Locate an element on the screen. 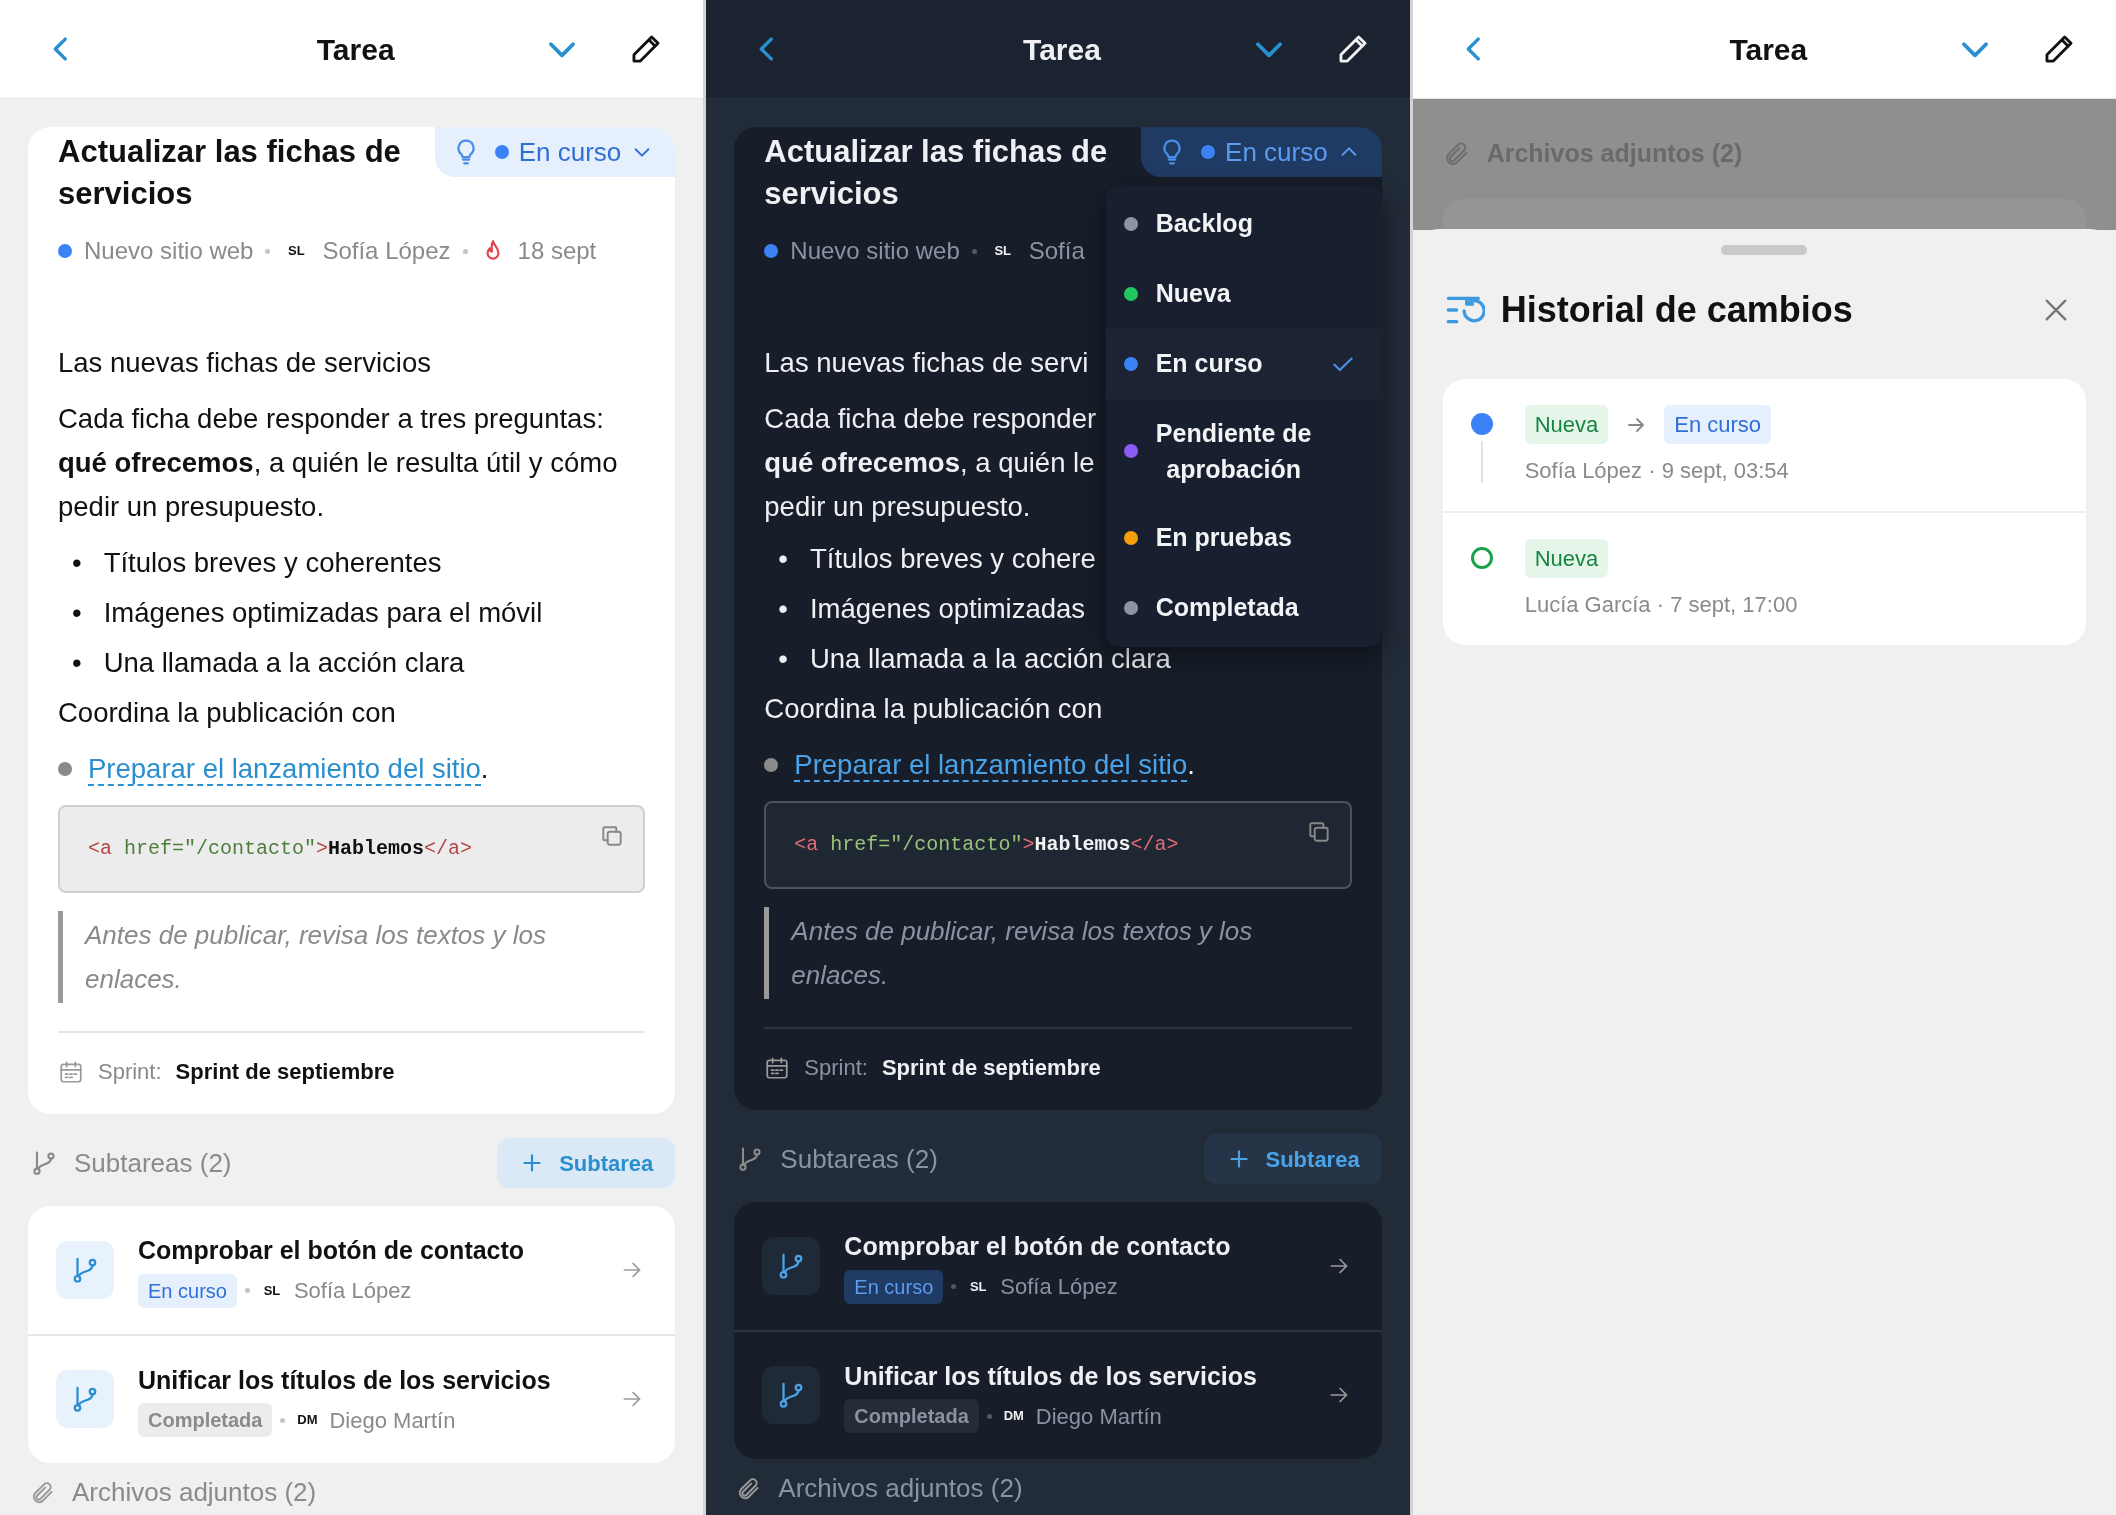  text-line: qué ofrecemos, a quién le is located at coordinates (929, 463).